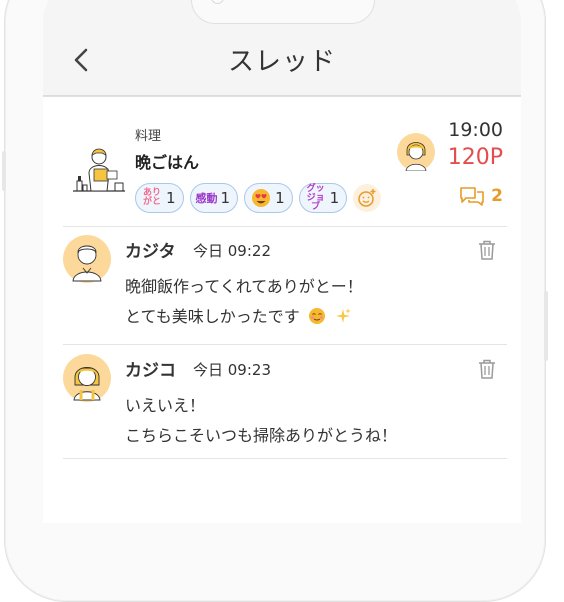 Image resolution: width=564 pixels, height=602 pixels. Describe the element at coordinates (206, 198) in the screenshot. I see `kandou-icon: 感動` at that location.